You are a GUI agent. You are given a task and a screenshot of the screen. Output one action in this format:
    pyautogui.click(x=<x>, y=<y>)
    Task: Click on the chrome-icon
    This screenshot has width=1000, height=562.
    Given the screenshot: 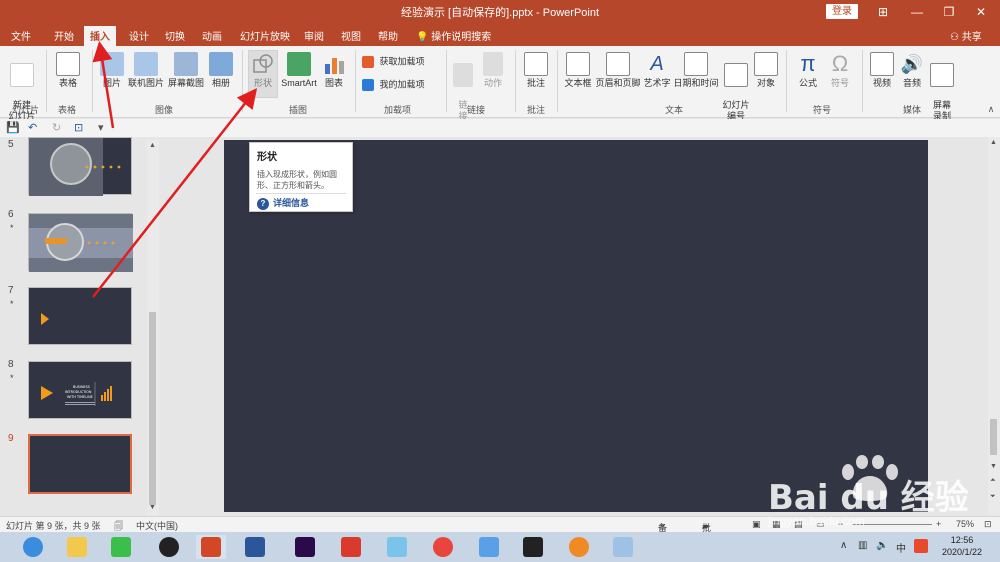 What is the action you would take?
    pyautogui.click(x=443, y=547)
    